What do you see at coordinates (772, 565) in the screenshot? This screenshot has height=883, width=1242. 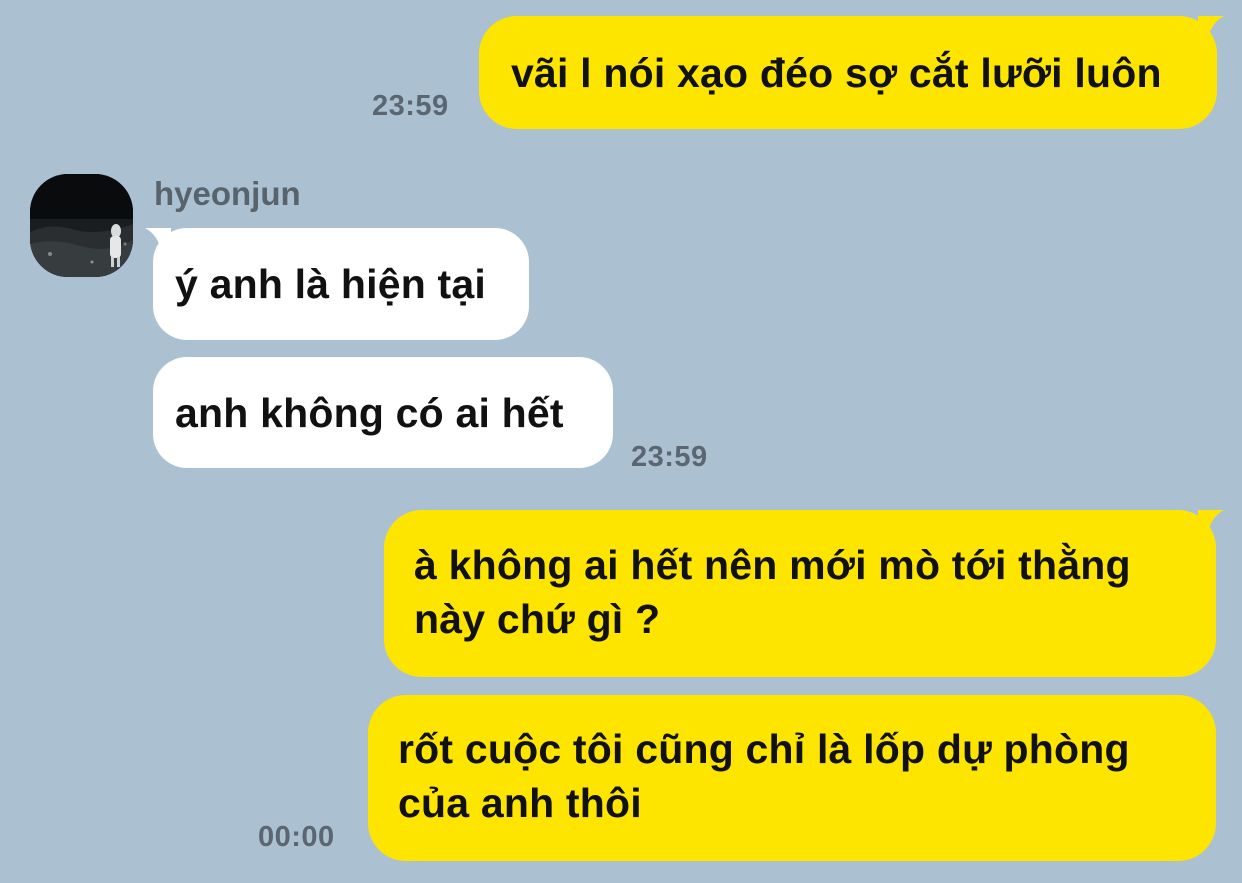 I see `message-text-line: à không ai hết nên mới mò tới thằng` at bounding box center [772, 565].